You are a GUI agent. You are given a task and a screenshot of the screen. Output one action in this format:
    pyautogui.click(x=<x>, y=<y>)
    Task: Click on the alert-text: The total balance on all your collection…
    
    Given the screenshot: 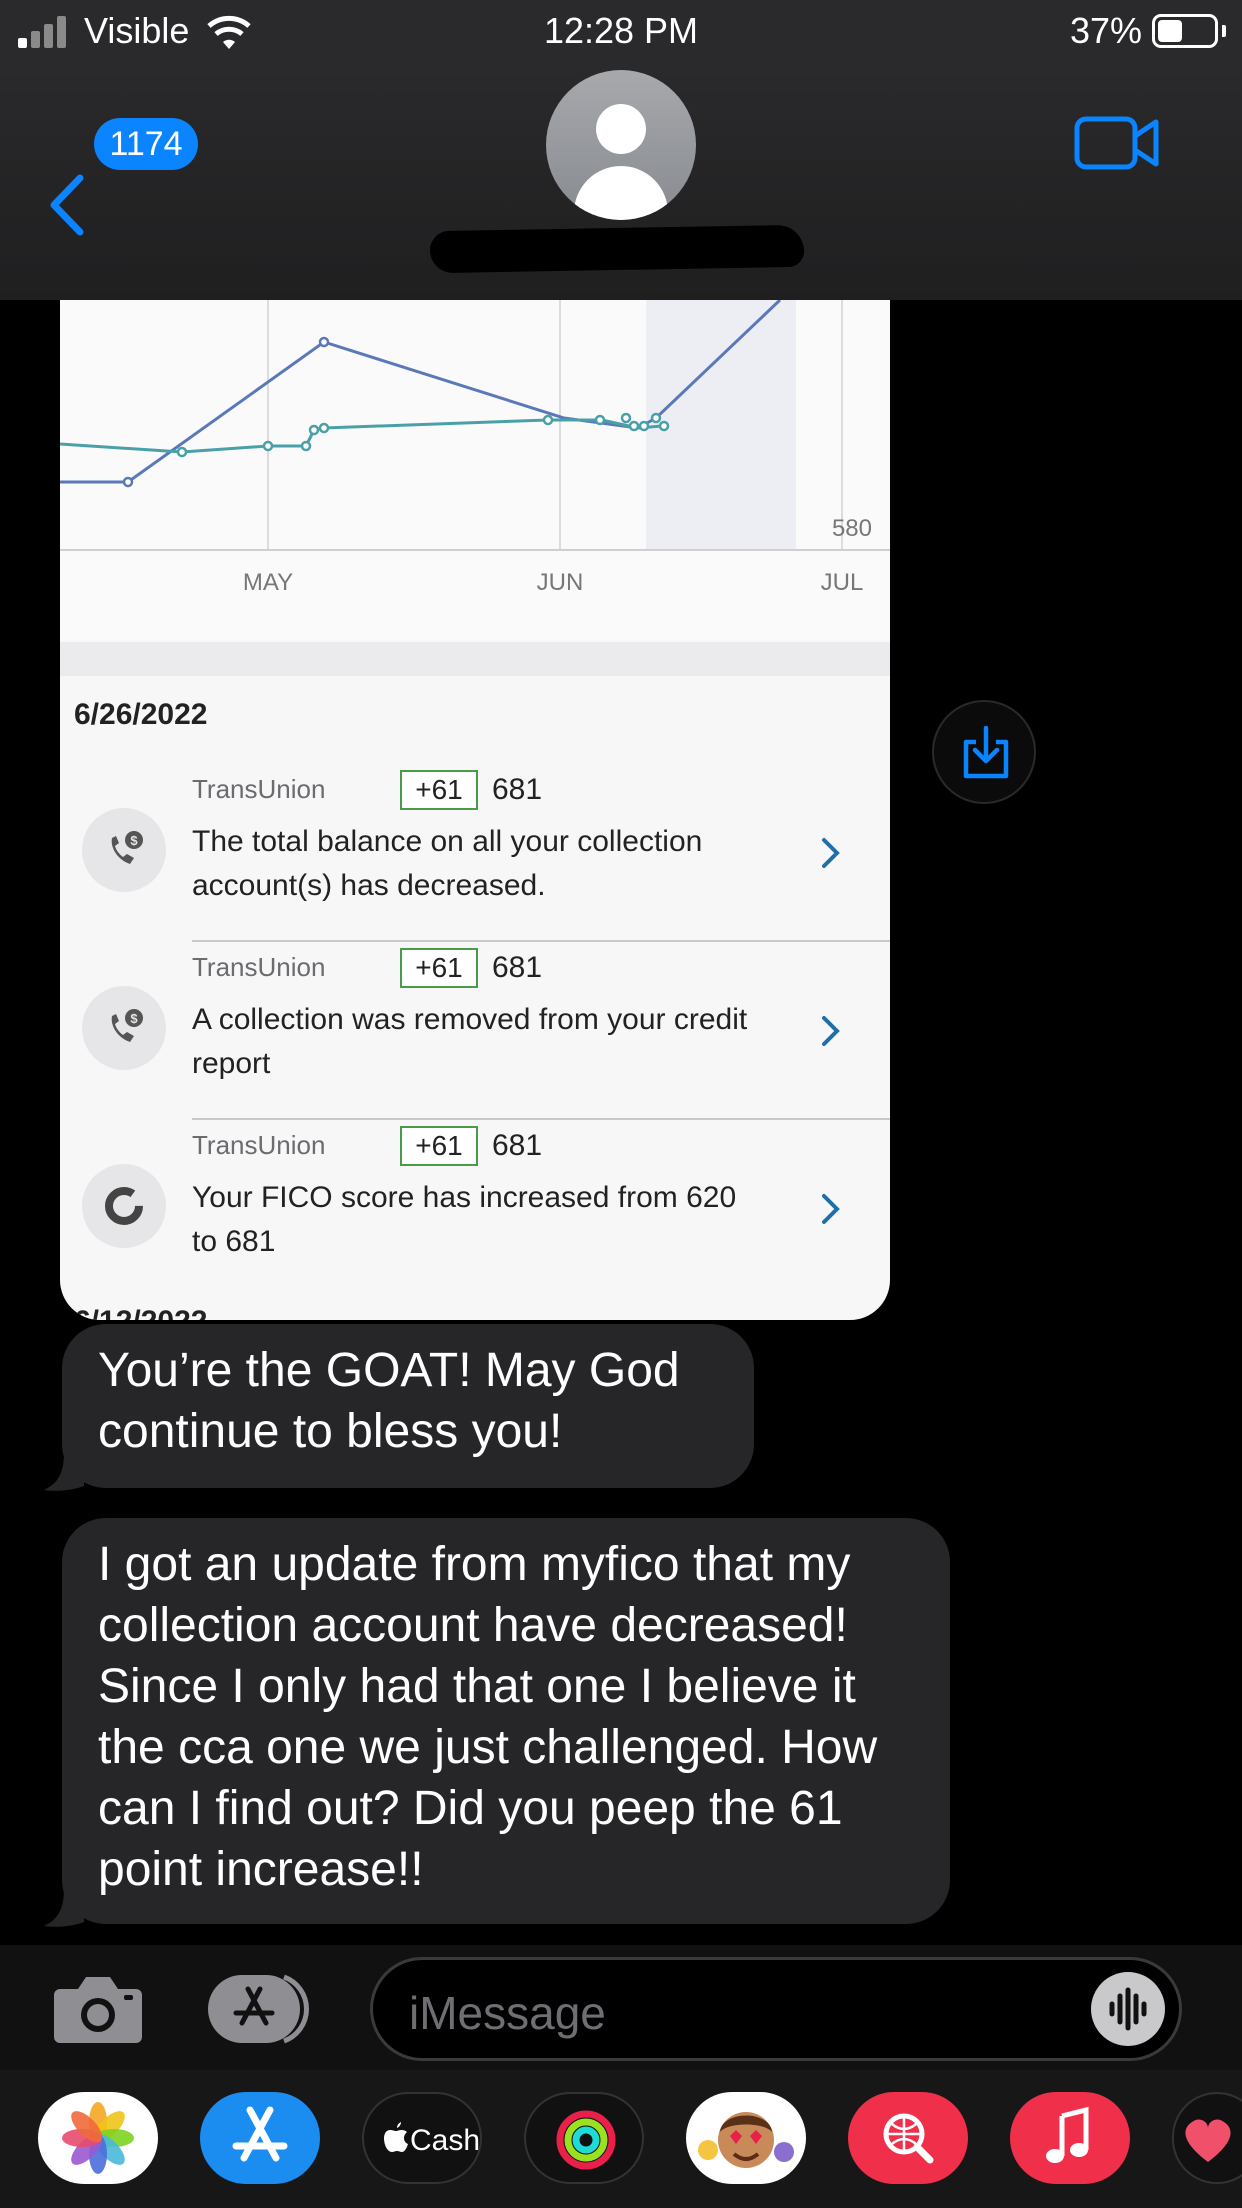 What is the action you would take?
    pyautogui.click(x=447, y=863)
    